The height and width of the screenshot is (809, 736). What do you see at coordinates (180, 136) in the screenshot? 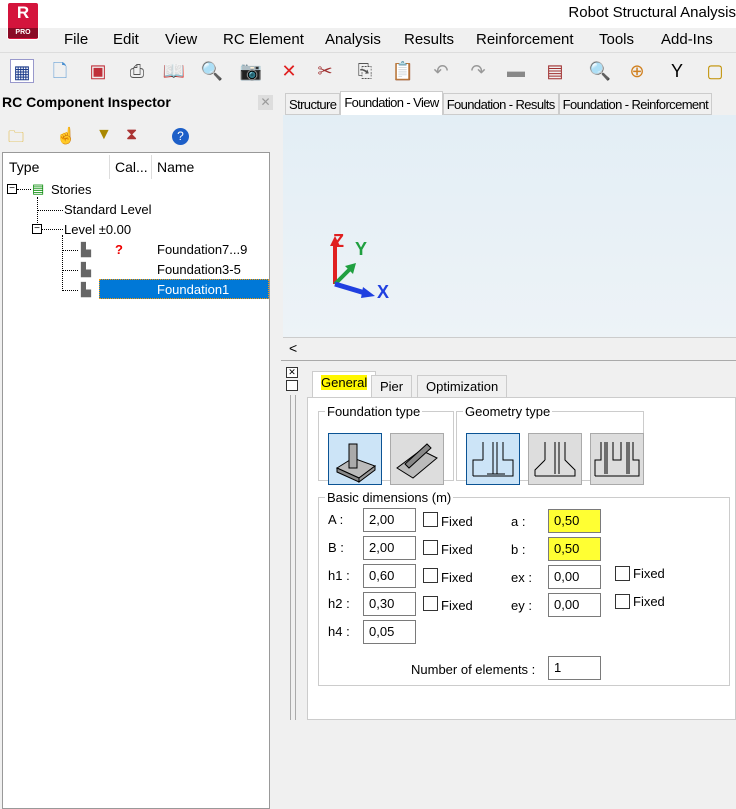
I see `help-icon: ?` at bounding box center [180, 136].